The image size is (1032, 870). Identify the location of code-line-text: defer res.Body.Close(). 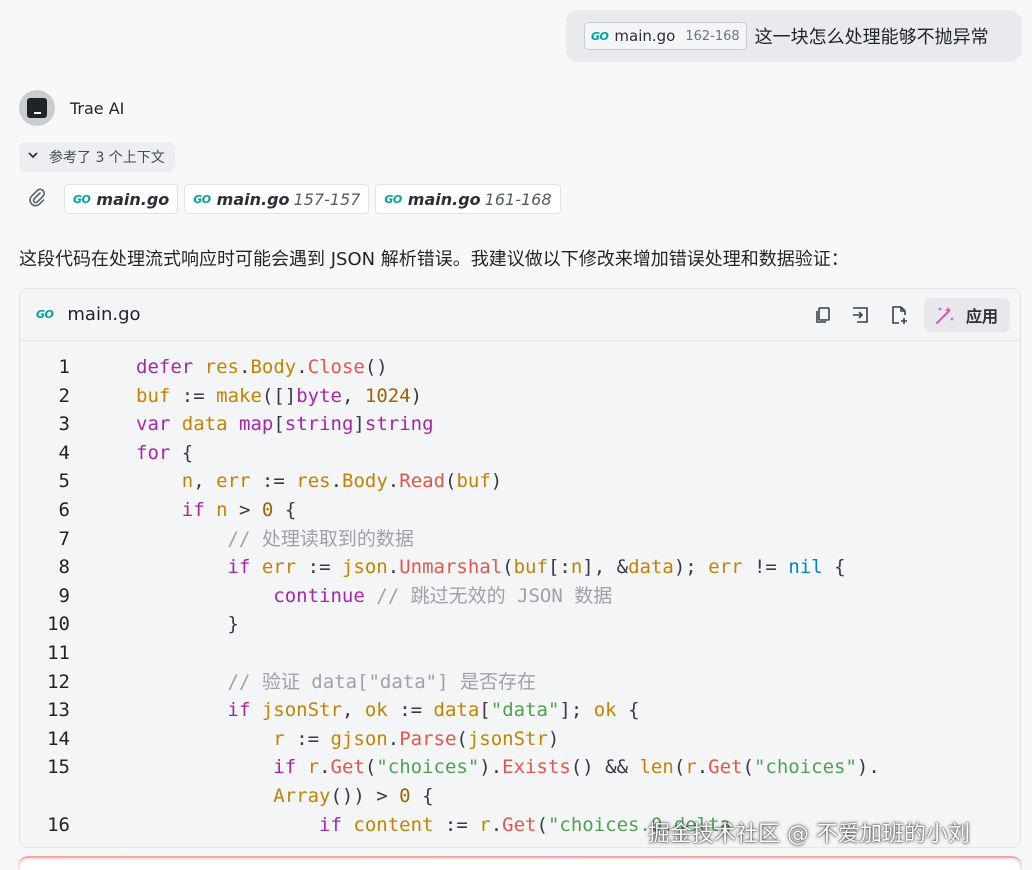
(262, 367).